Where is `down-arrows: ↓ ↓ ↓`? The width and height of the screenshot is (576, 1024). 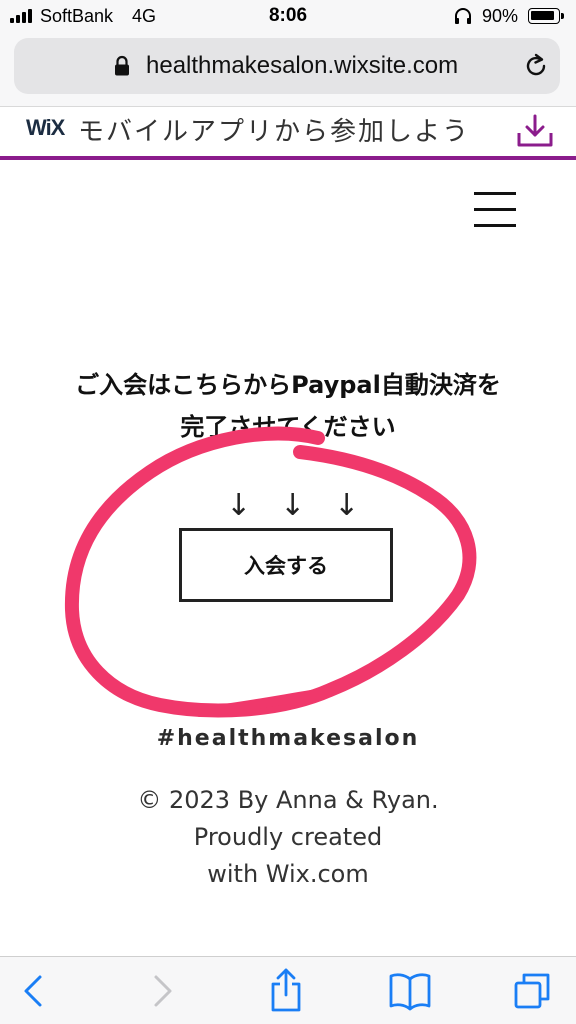 down-arrows: ↓ ↓ ↓ is located at coordinates (294, 505).